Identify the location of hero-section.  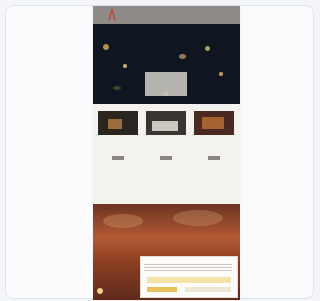
(166, 64).